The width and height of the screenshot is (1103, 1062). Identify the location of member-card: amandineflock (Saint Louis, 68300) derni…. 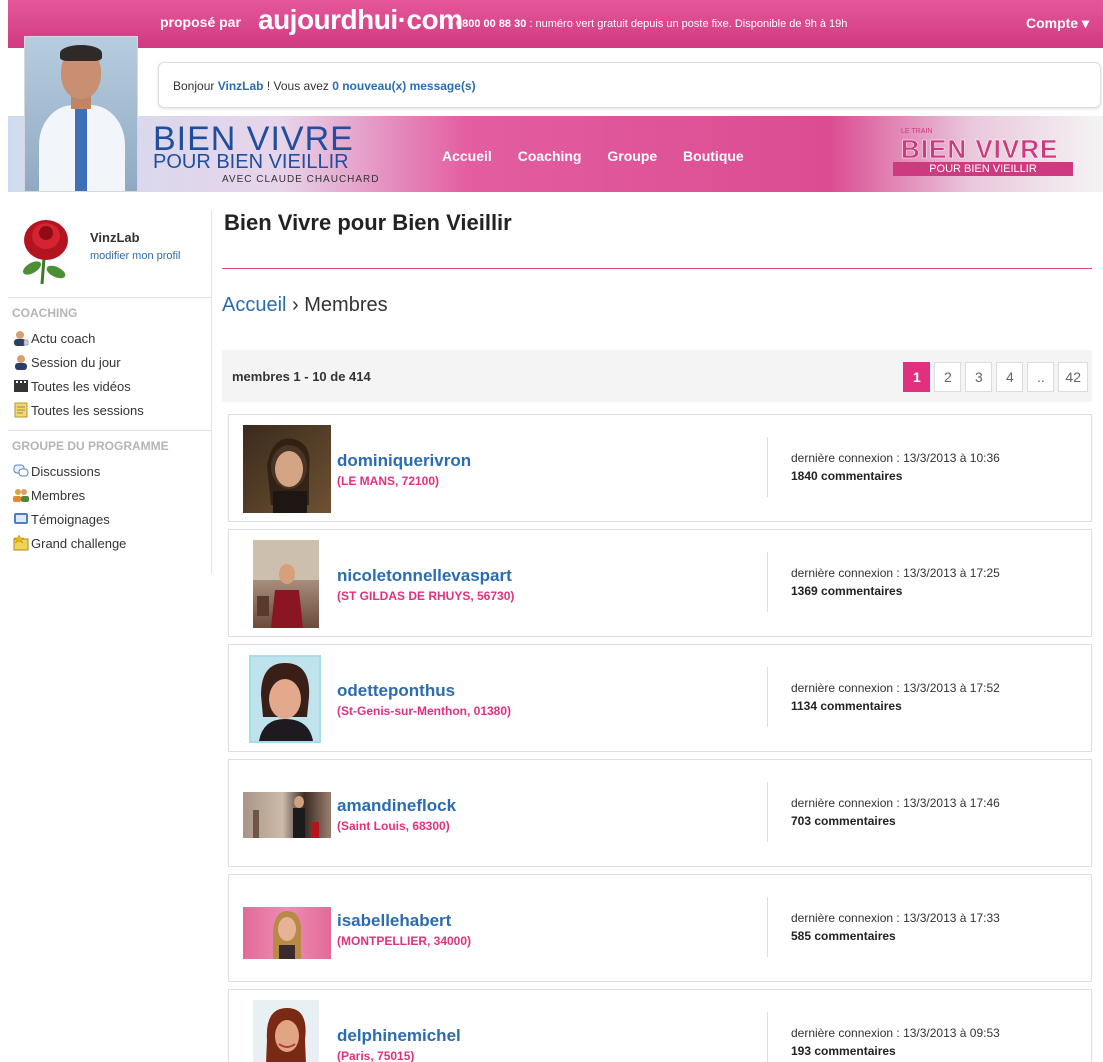
(660, 813).